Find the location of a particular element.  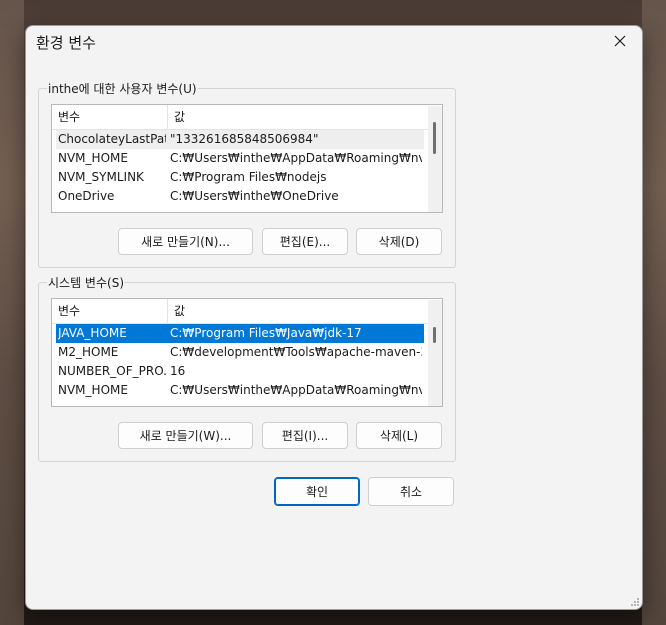

table-row: OneDrive C:₩Users₩inthe₩OneDrive is located at coordinates (240, 196).